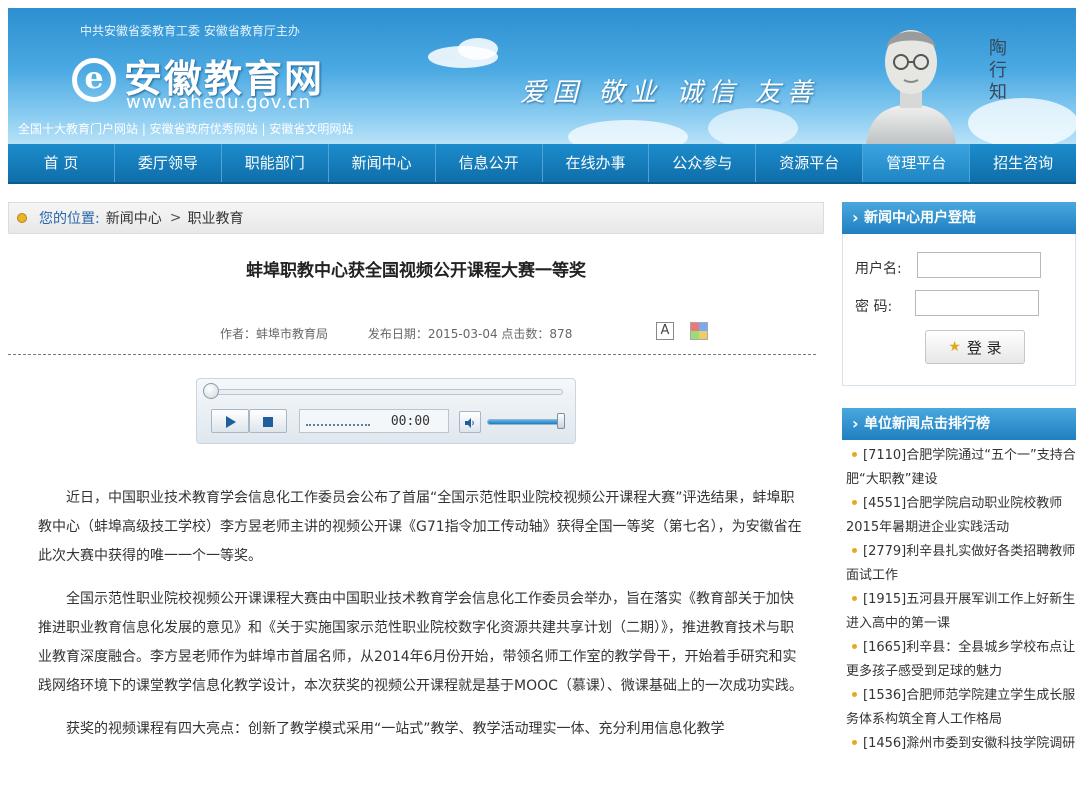 Image resolution: width=1084 pixels, height=788 pixels. What do you see at coordinates (878, 269) in the screenshot?
I see `username-label: 用户名:` at bounding box center [878, 269].